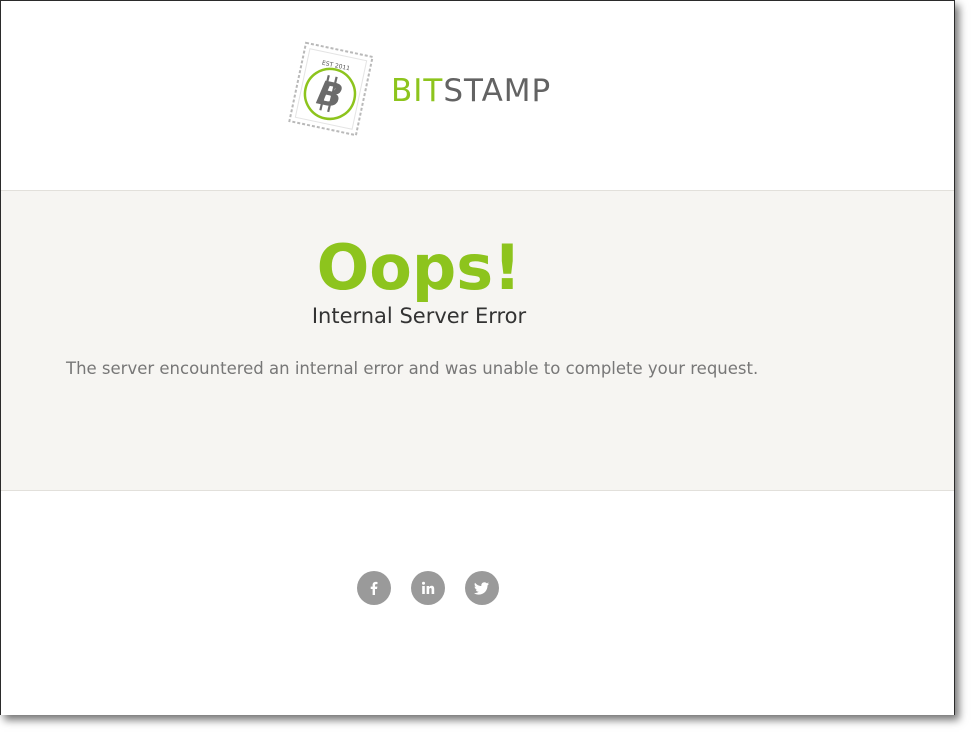 This screenshot has width=975, height=736. I want to click on facebook-button, so click(374, 588).